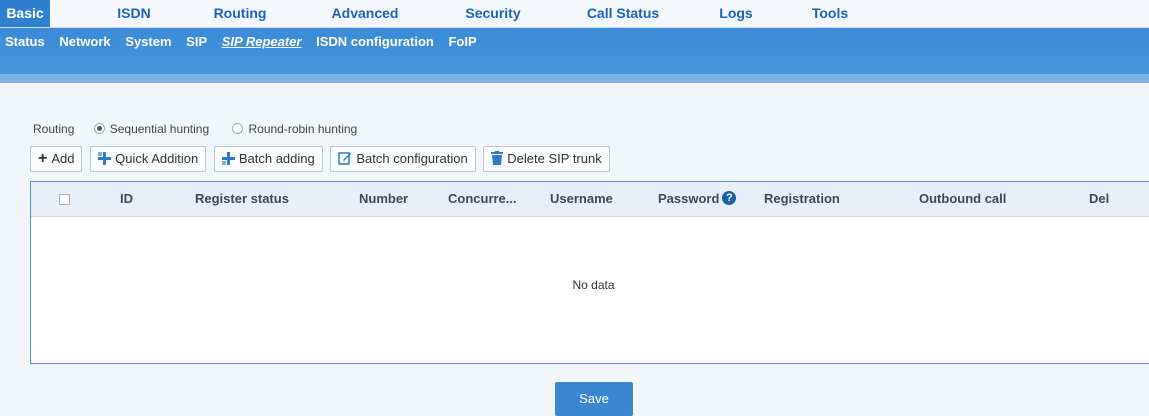 The image size is (1149, 416). What do you see at coordinates (375, 42) in the screenshot?
I see `subnav-isdn-configuration: ISDN configuration` at bounding box center [375, 42].